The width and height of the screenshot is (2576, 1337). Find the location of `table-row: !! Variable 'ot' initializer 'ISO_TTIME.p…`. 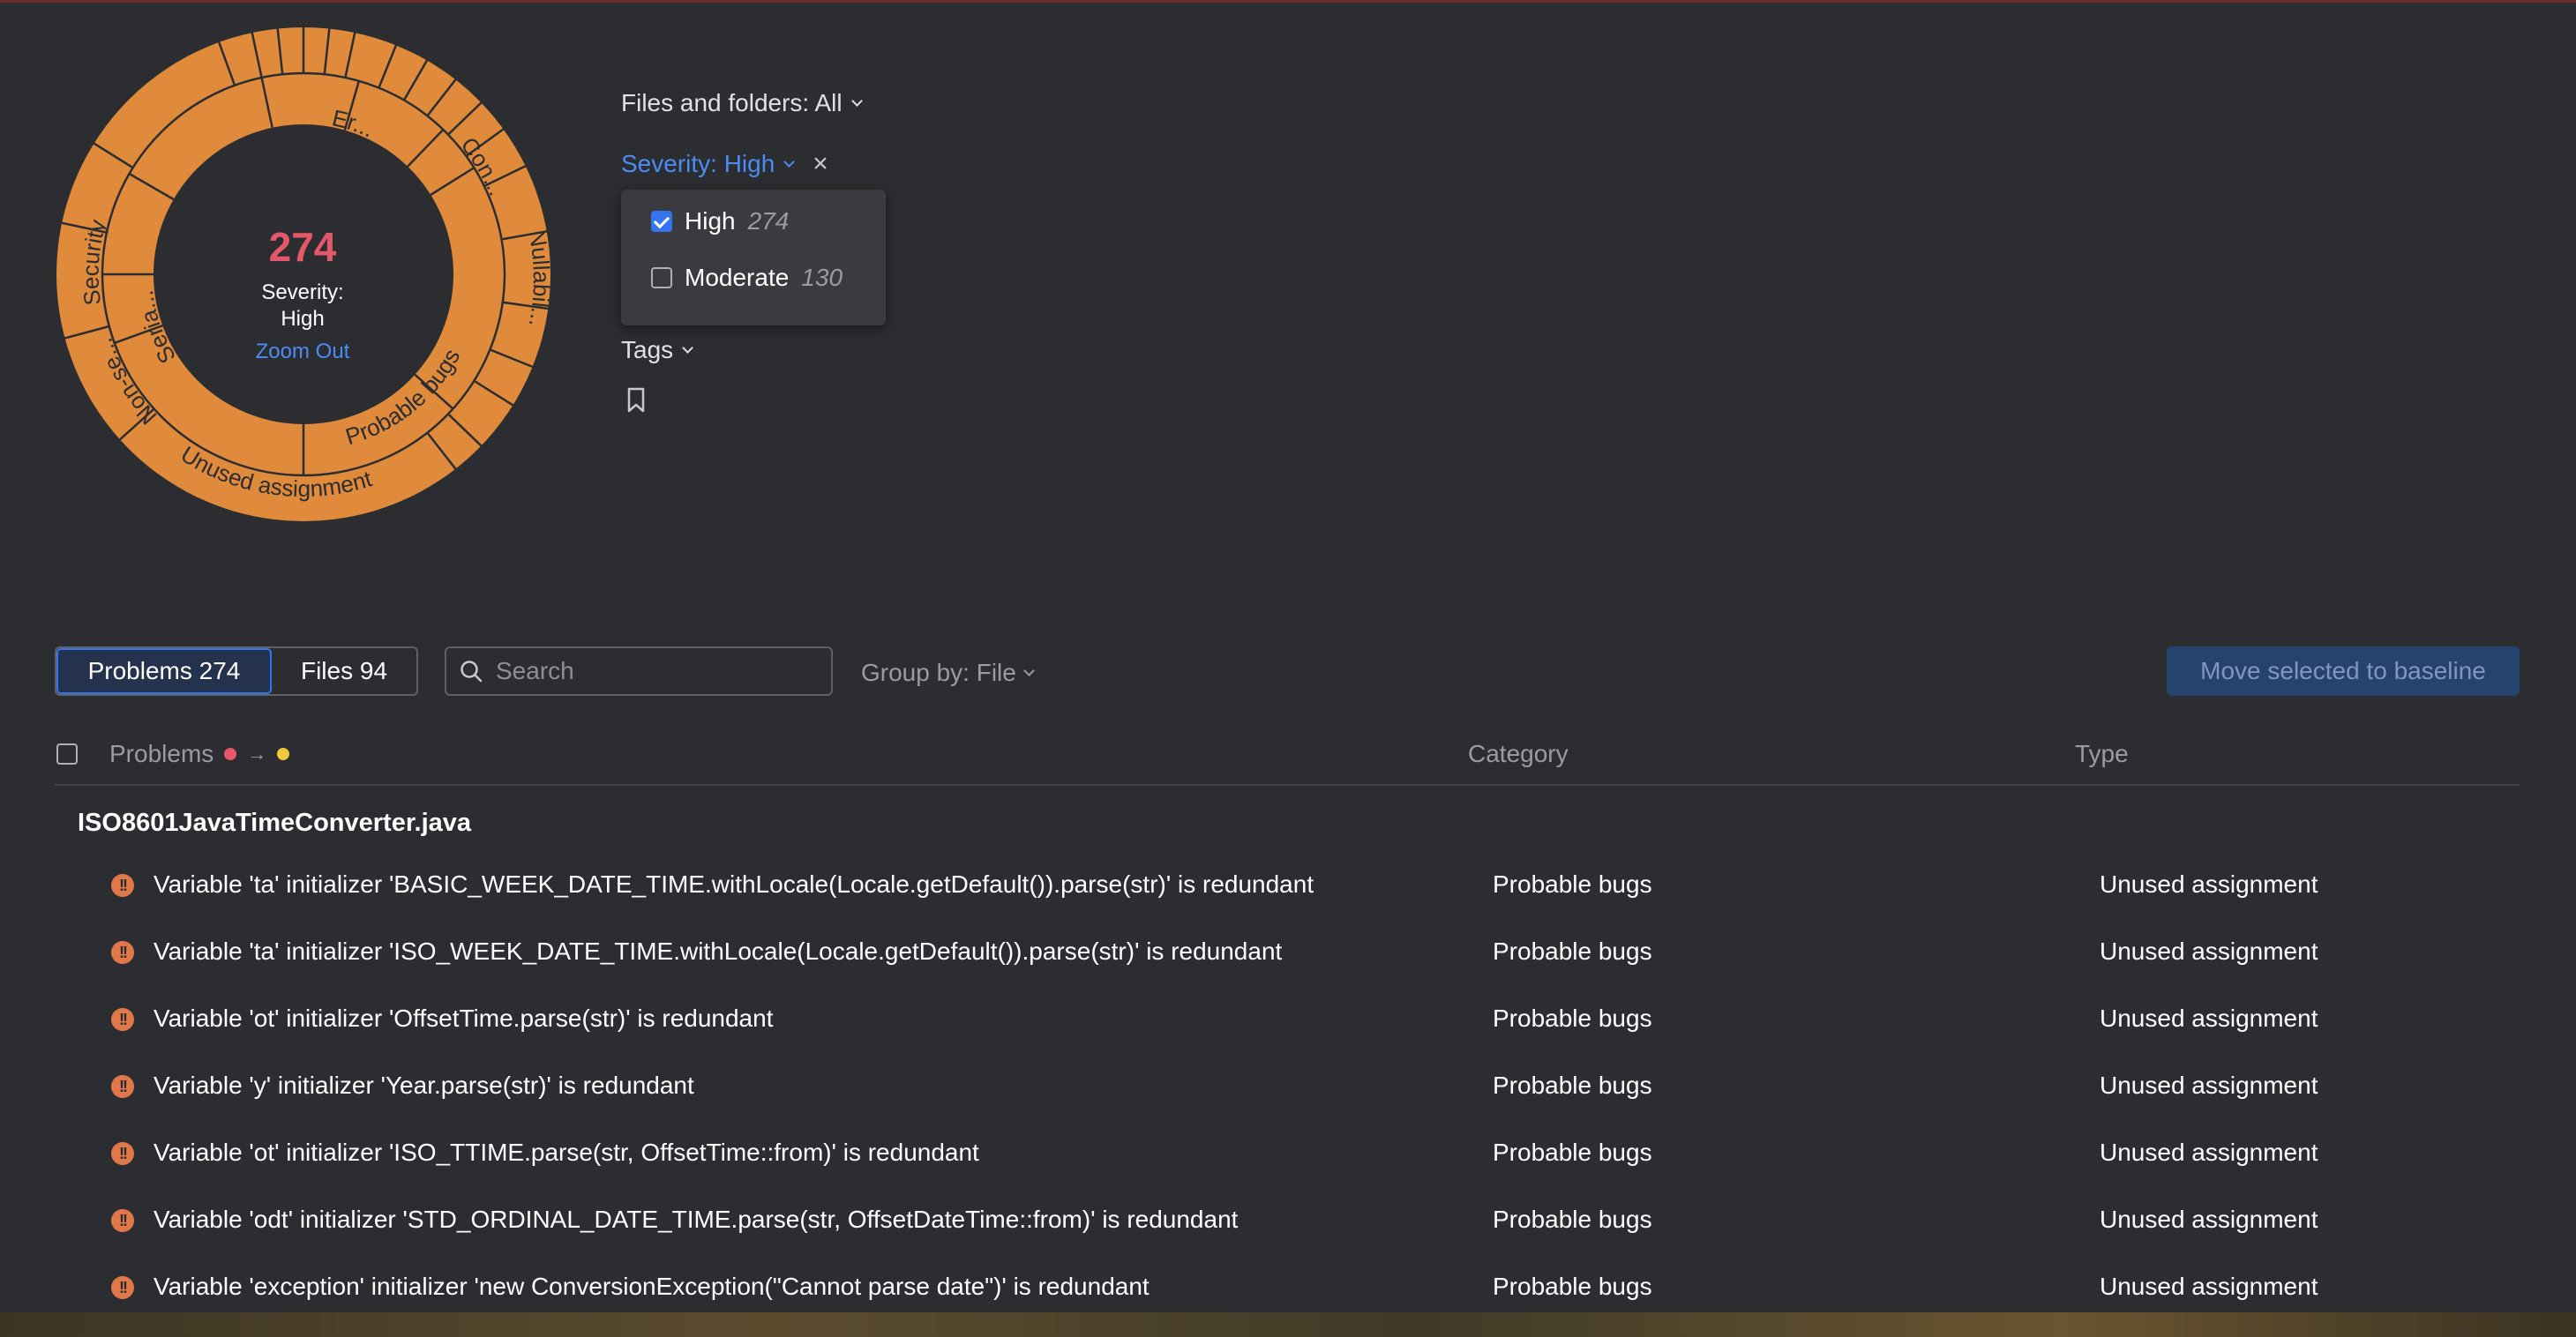

table-row: !! Variable 'ot' initializer 'ISO_TTIME.p… is located at coordinates (1287, 1152).